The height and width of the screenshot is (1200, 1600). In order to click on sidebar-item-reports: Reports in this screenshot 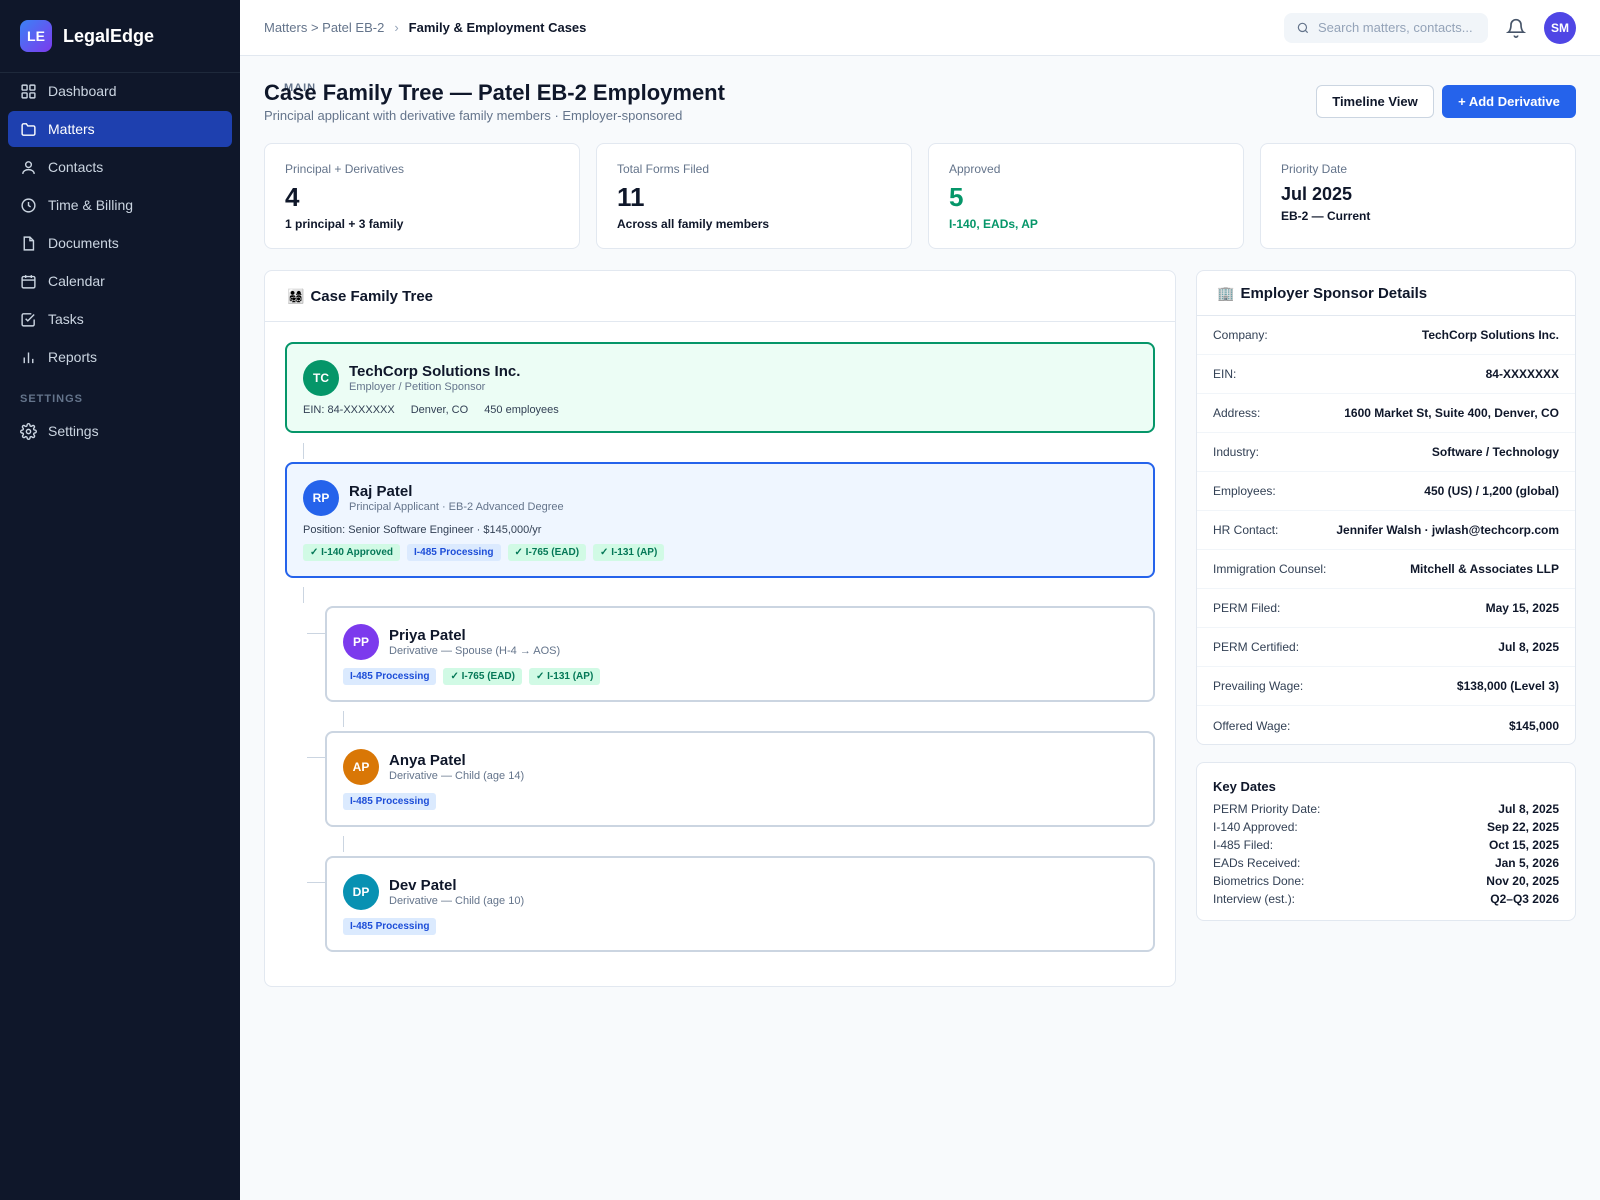, I will do `click(120, 357)`.